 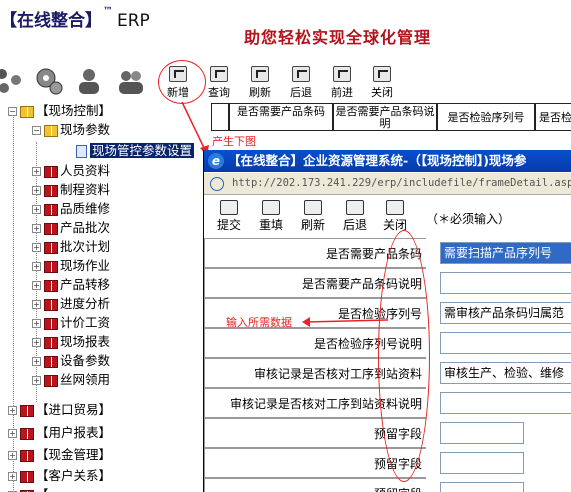 I want to click on grid-column-header: 是否需要产品条码, so click(x=281, y=117).